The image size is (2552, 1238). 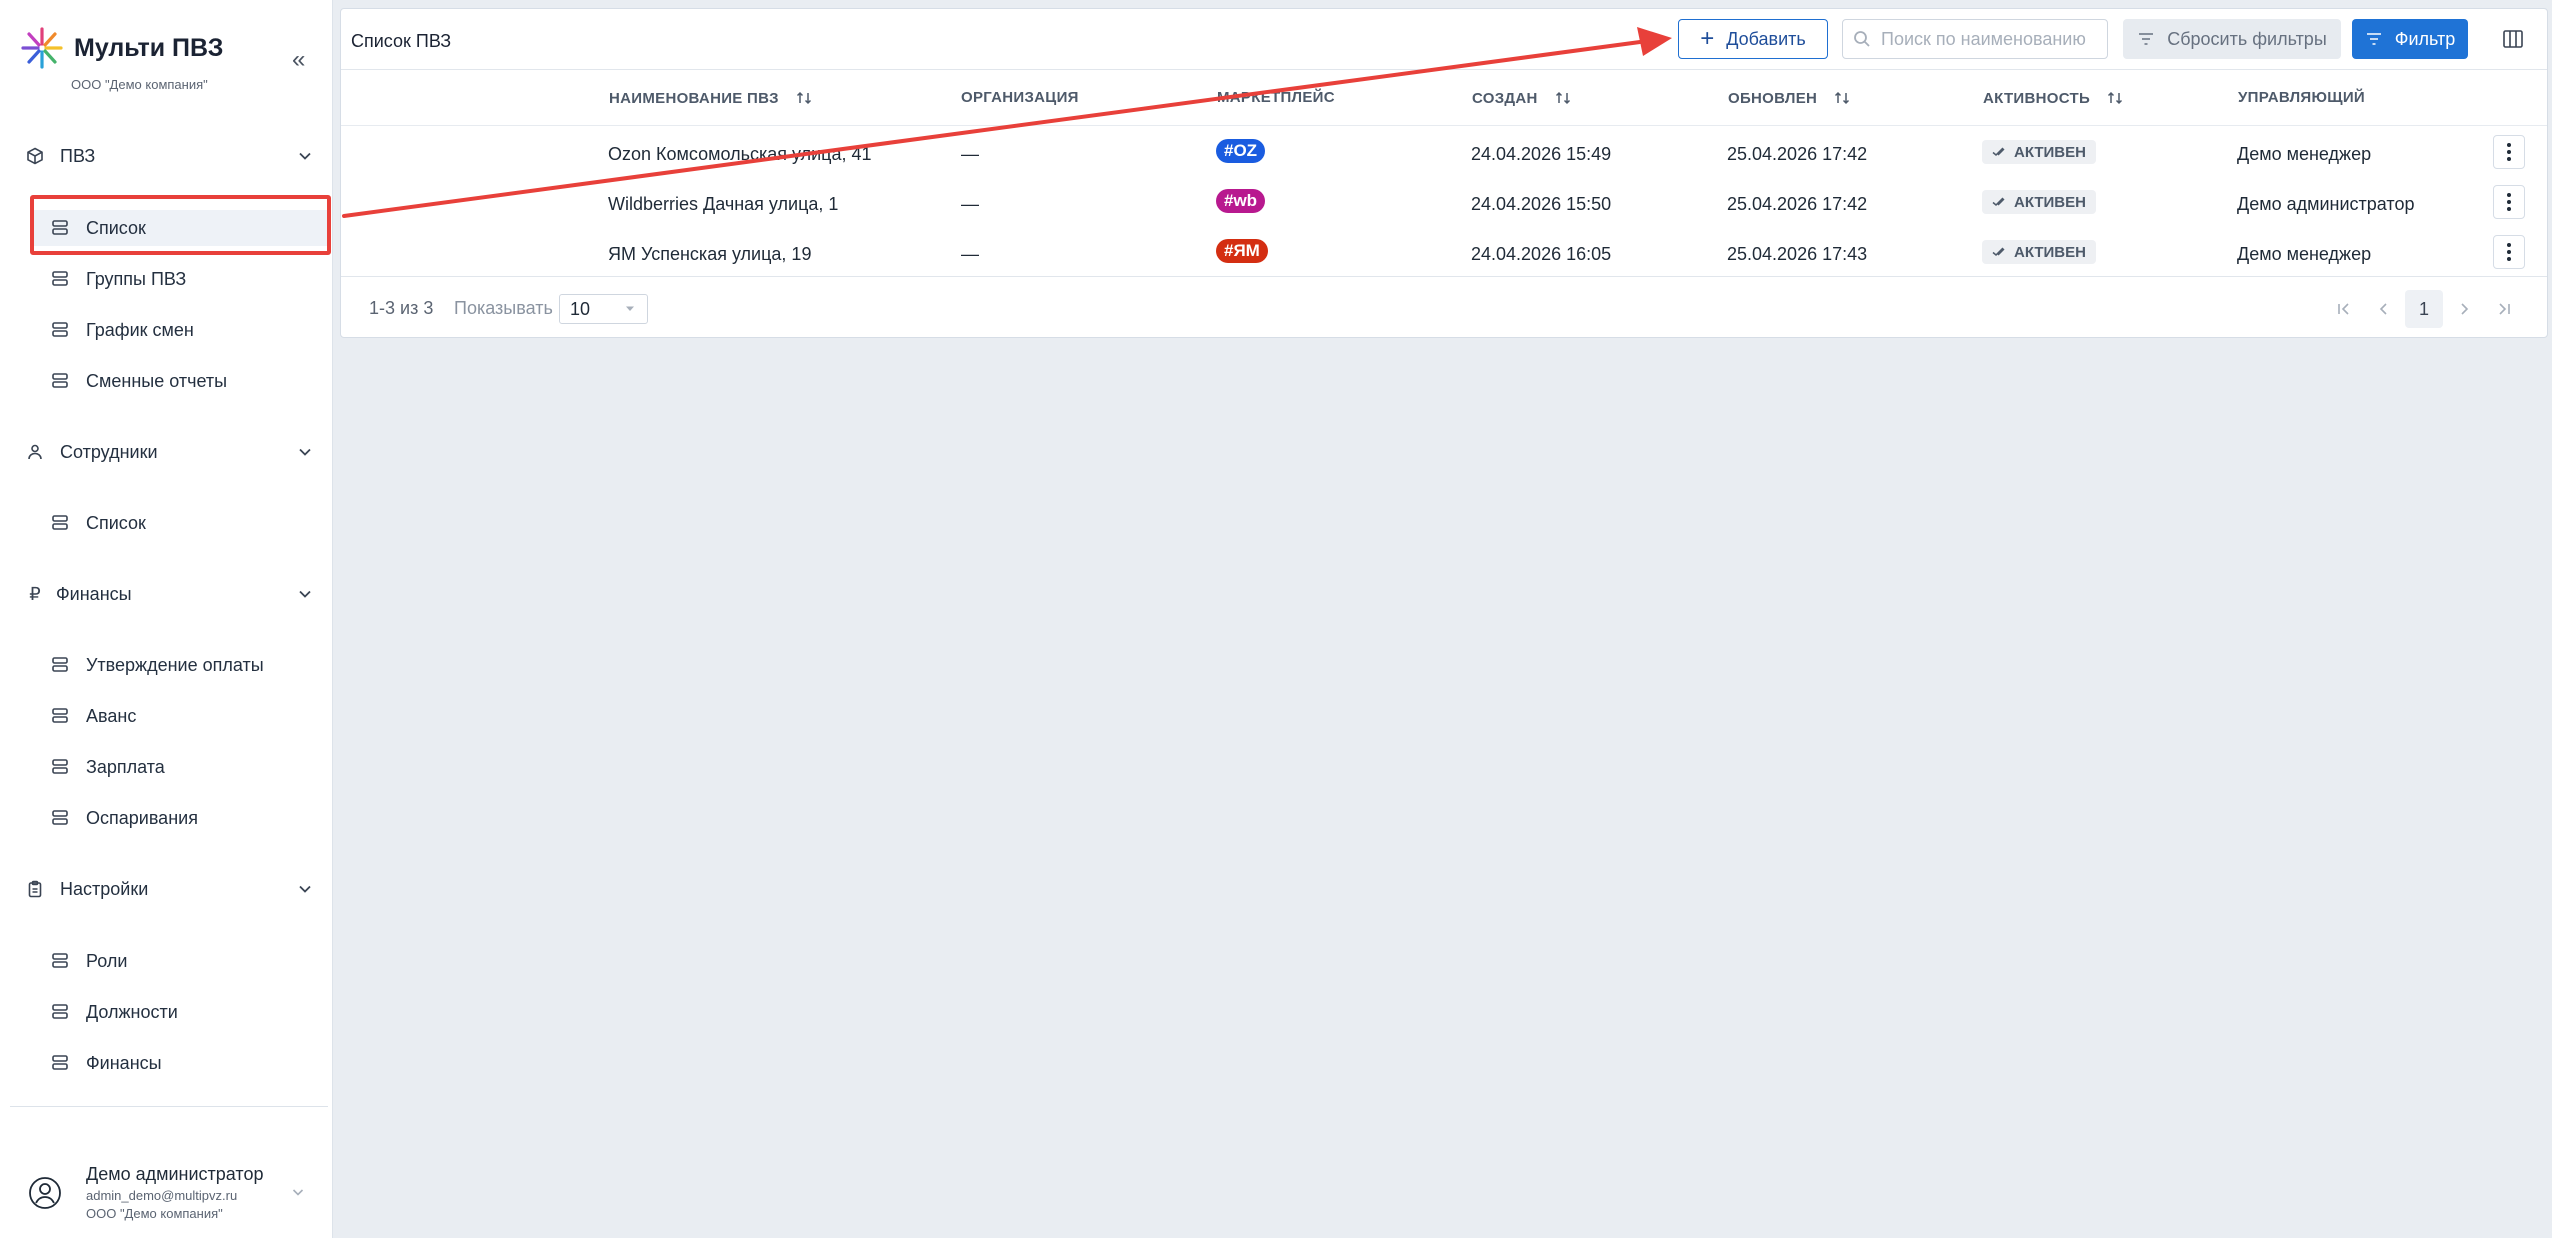 I want to click on cell-updated: 25.04.2026 17:42, so click(x=1797, y=204).